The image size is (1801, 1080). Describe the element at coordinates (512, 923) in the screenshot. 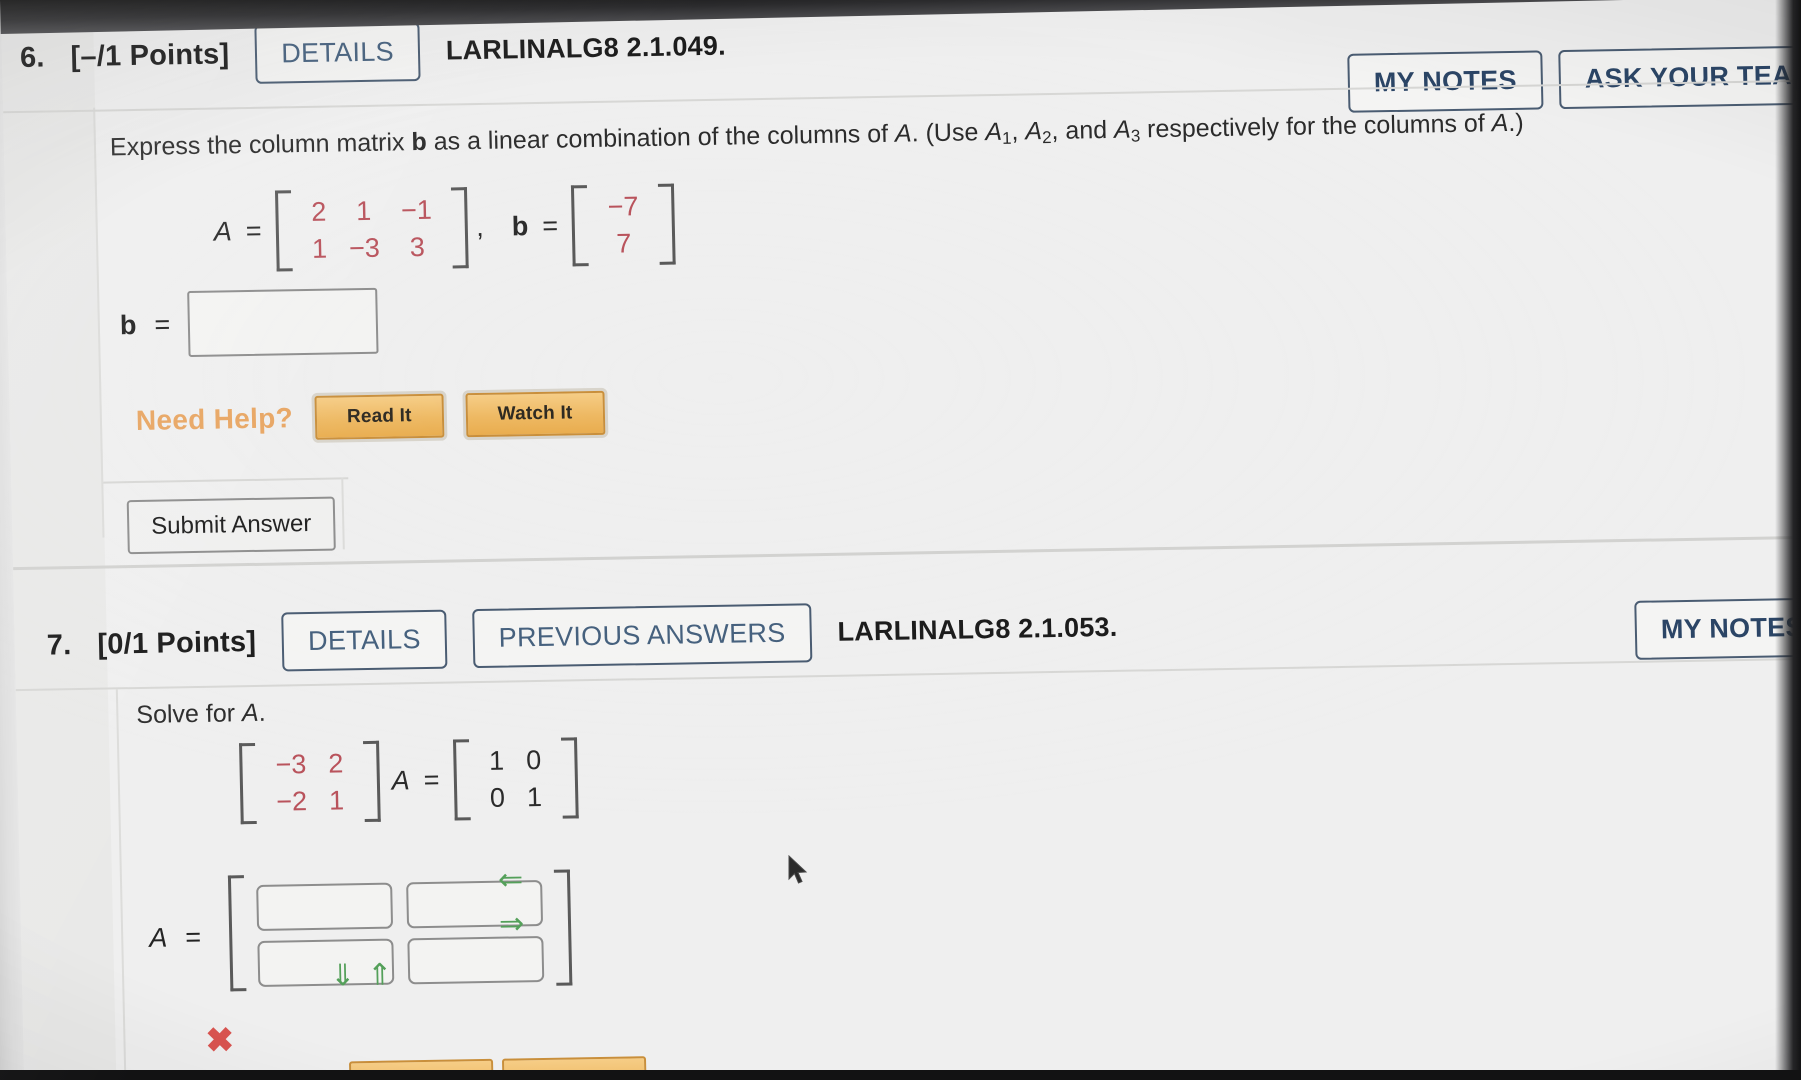

I see `add-column-icon: ⇒` at that location.